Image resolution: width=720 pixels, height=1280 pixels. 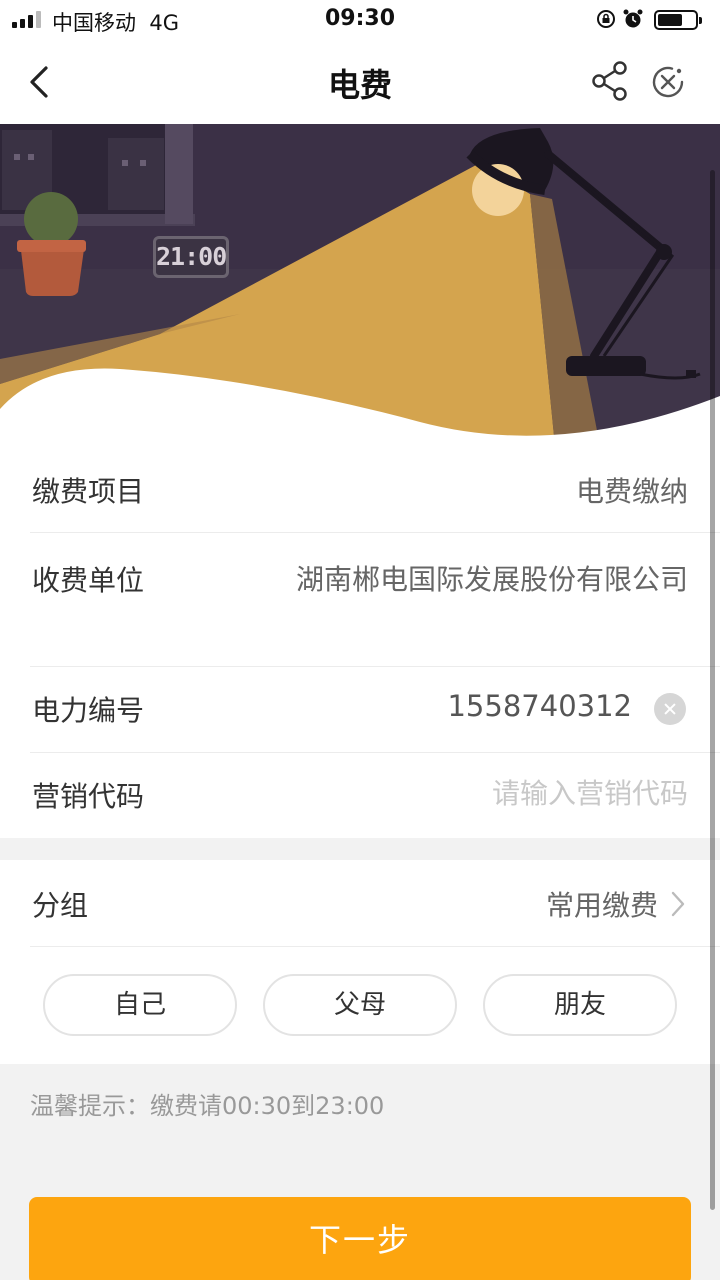 I want to click on alarm-icon, so click(x=633, y=18).